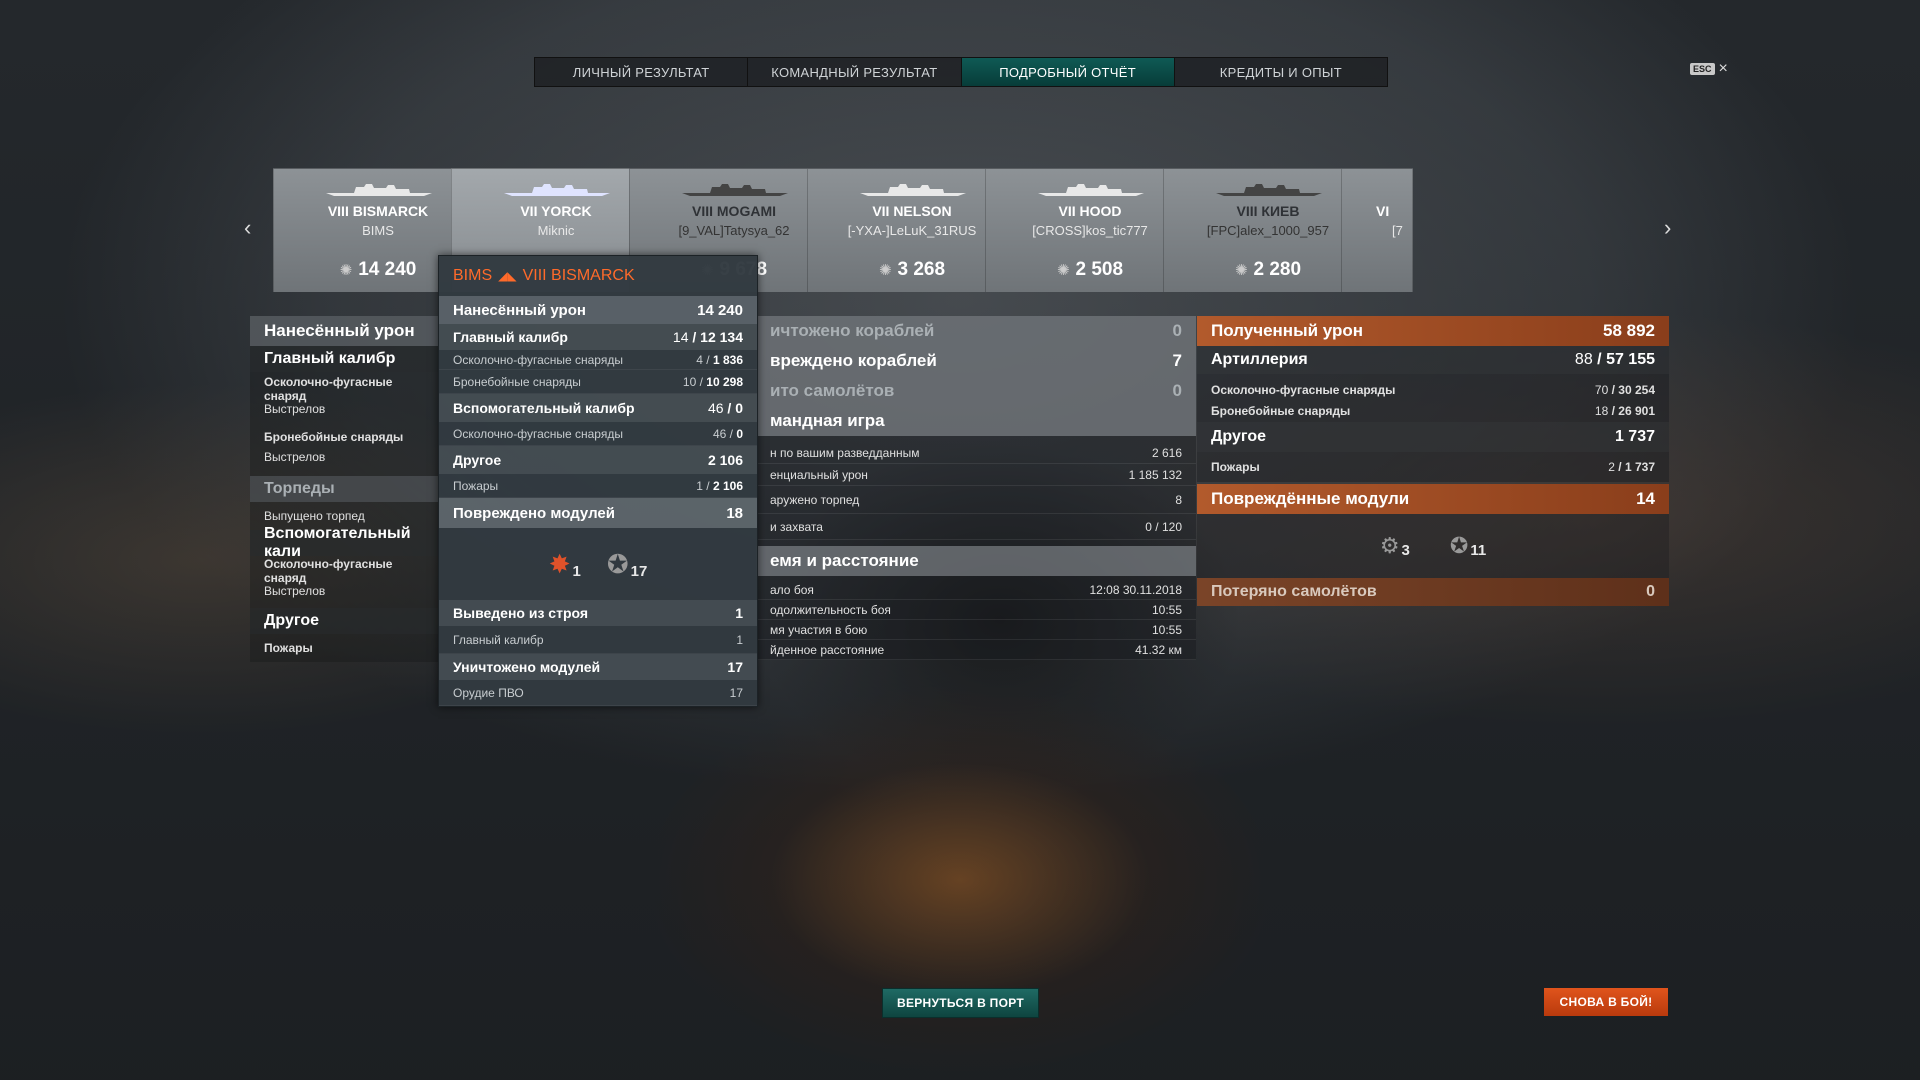 Image resolution: width=1920 pixels, height=1080 pixels. I want to click on spotting-damage-row: н по вашим разведданным 2 616, so click(976, 453).